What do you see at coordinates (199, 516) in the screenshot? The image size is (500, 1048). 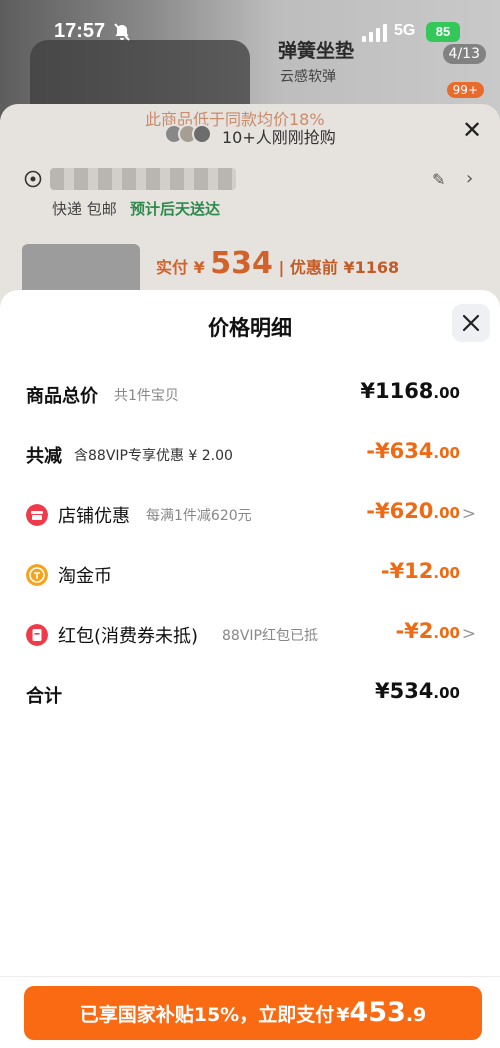 I see `row-sub: 每满1件减620元` at bounding box center [199, 516].